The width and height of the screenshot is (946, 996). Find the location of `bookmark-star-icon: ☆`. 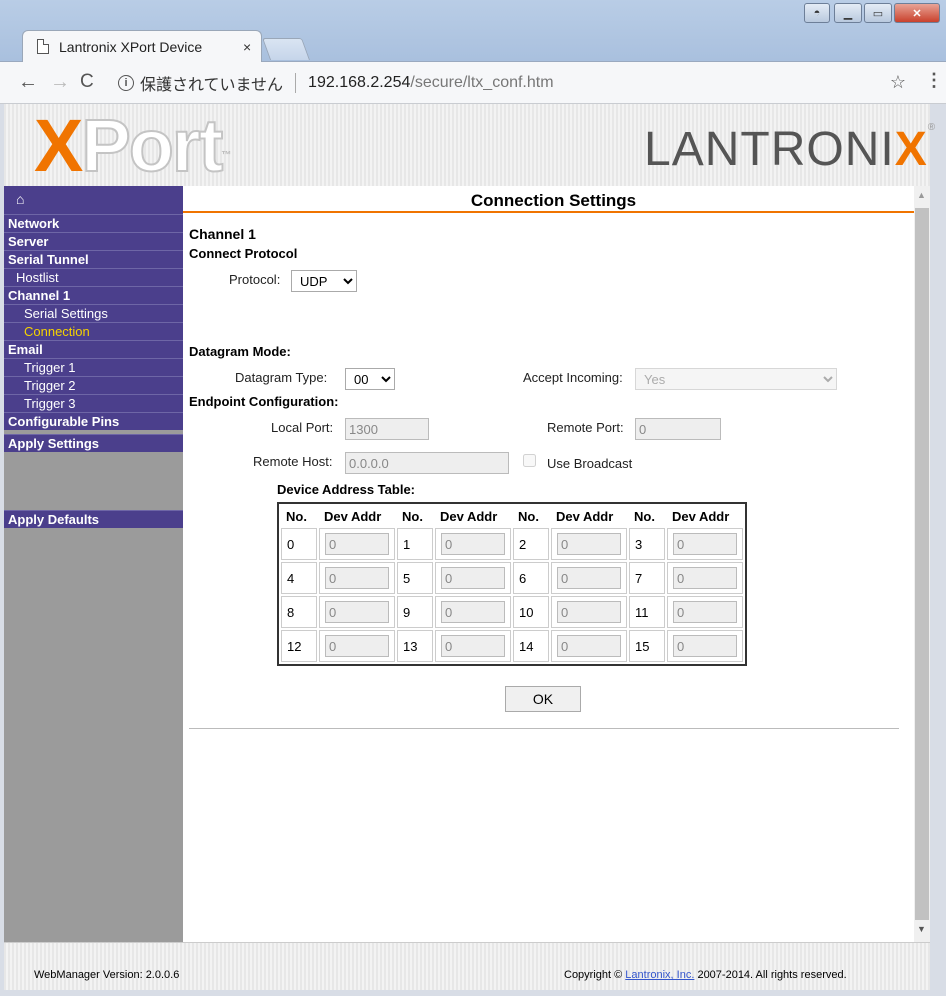

bookmark-star-icon: ☆ is located at coordinates (898, 82).